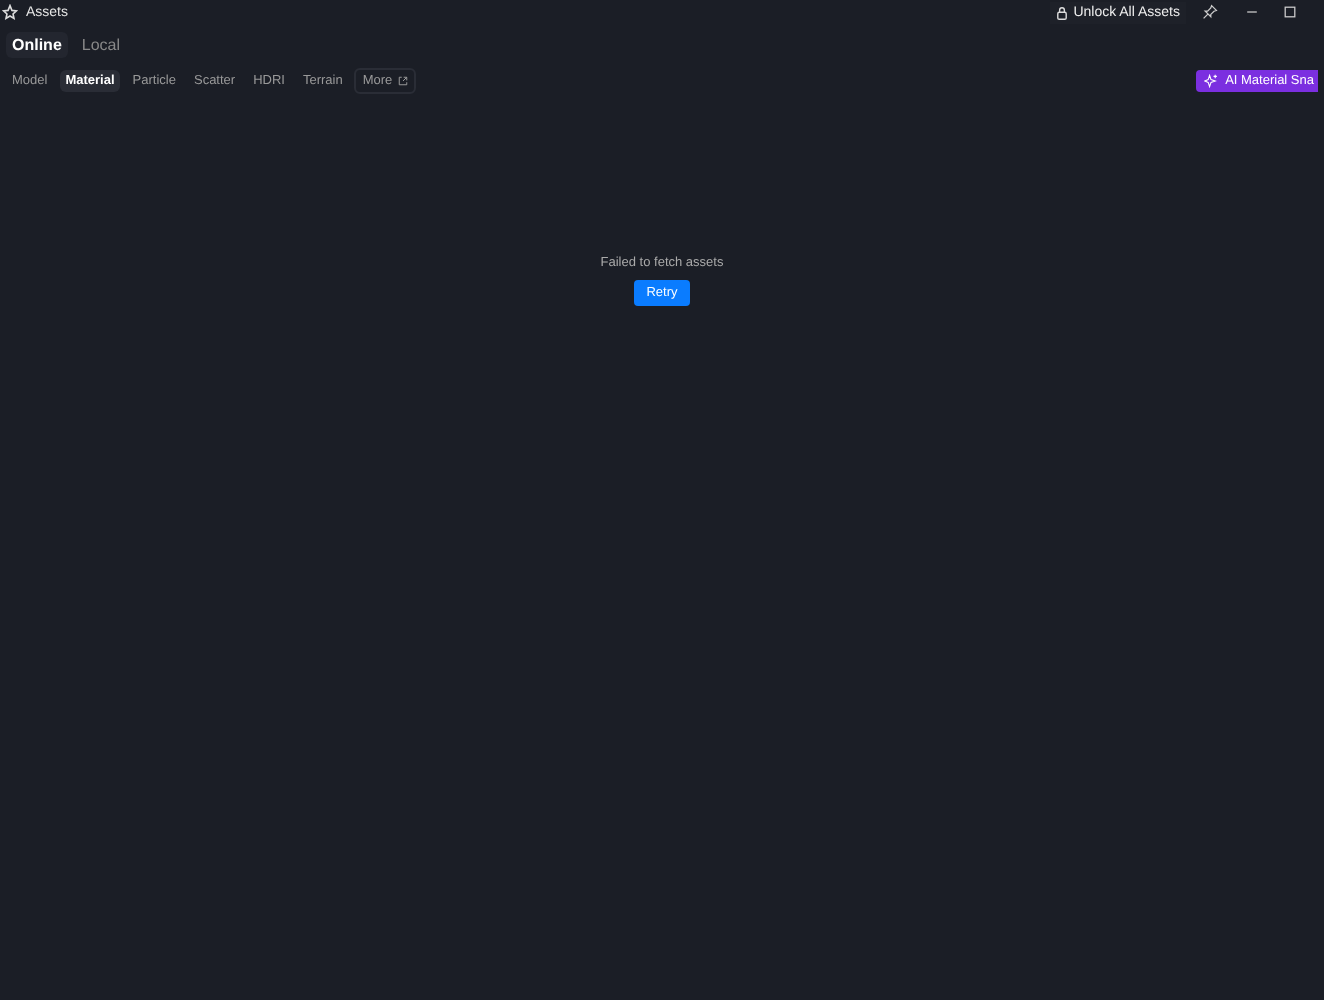 This screenshot has width=1324, height=1000. I want to click on external-link-icon, so click(403, 81).